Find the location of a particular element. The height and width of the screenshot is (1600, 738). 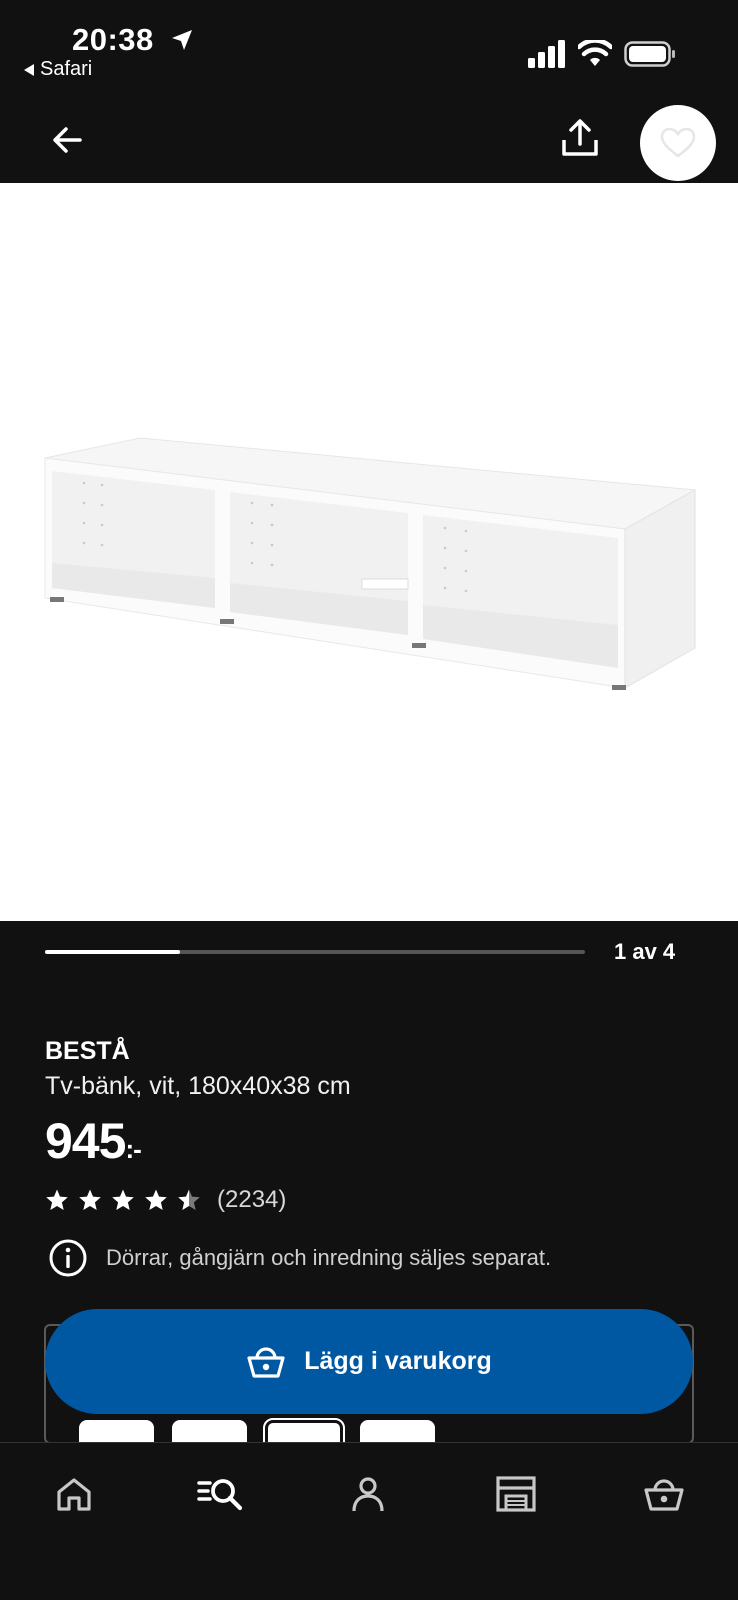

cellular-signal-icon is located at coordinates (546, 54).